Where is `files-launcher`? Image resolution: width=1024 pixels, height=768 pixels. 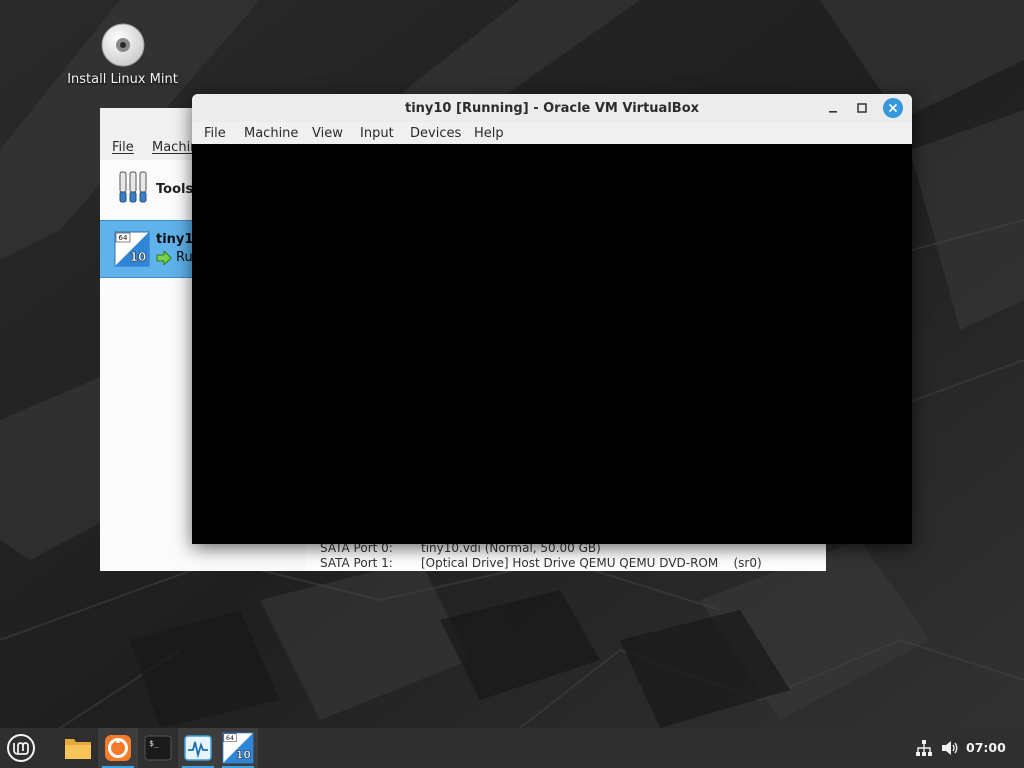
files-launcher is located at coordinates (78, 748).